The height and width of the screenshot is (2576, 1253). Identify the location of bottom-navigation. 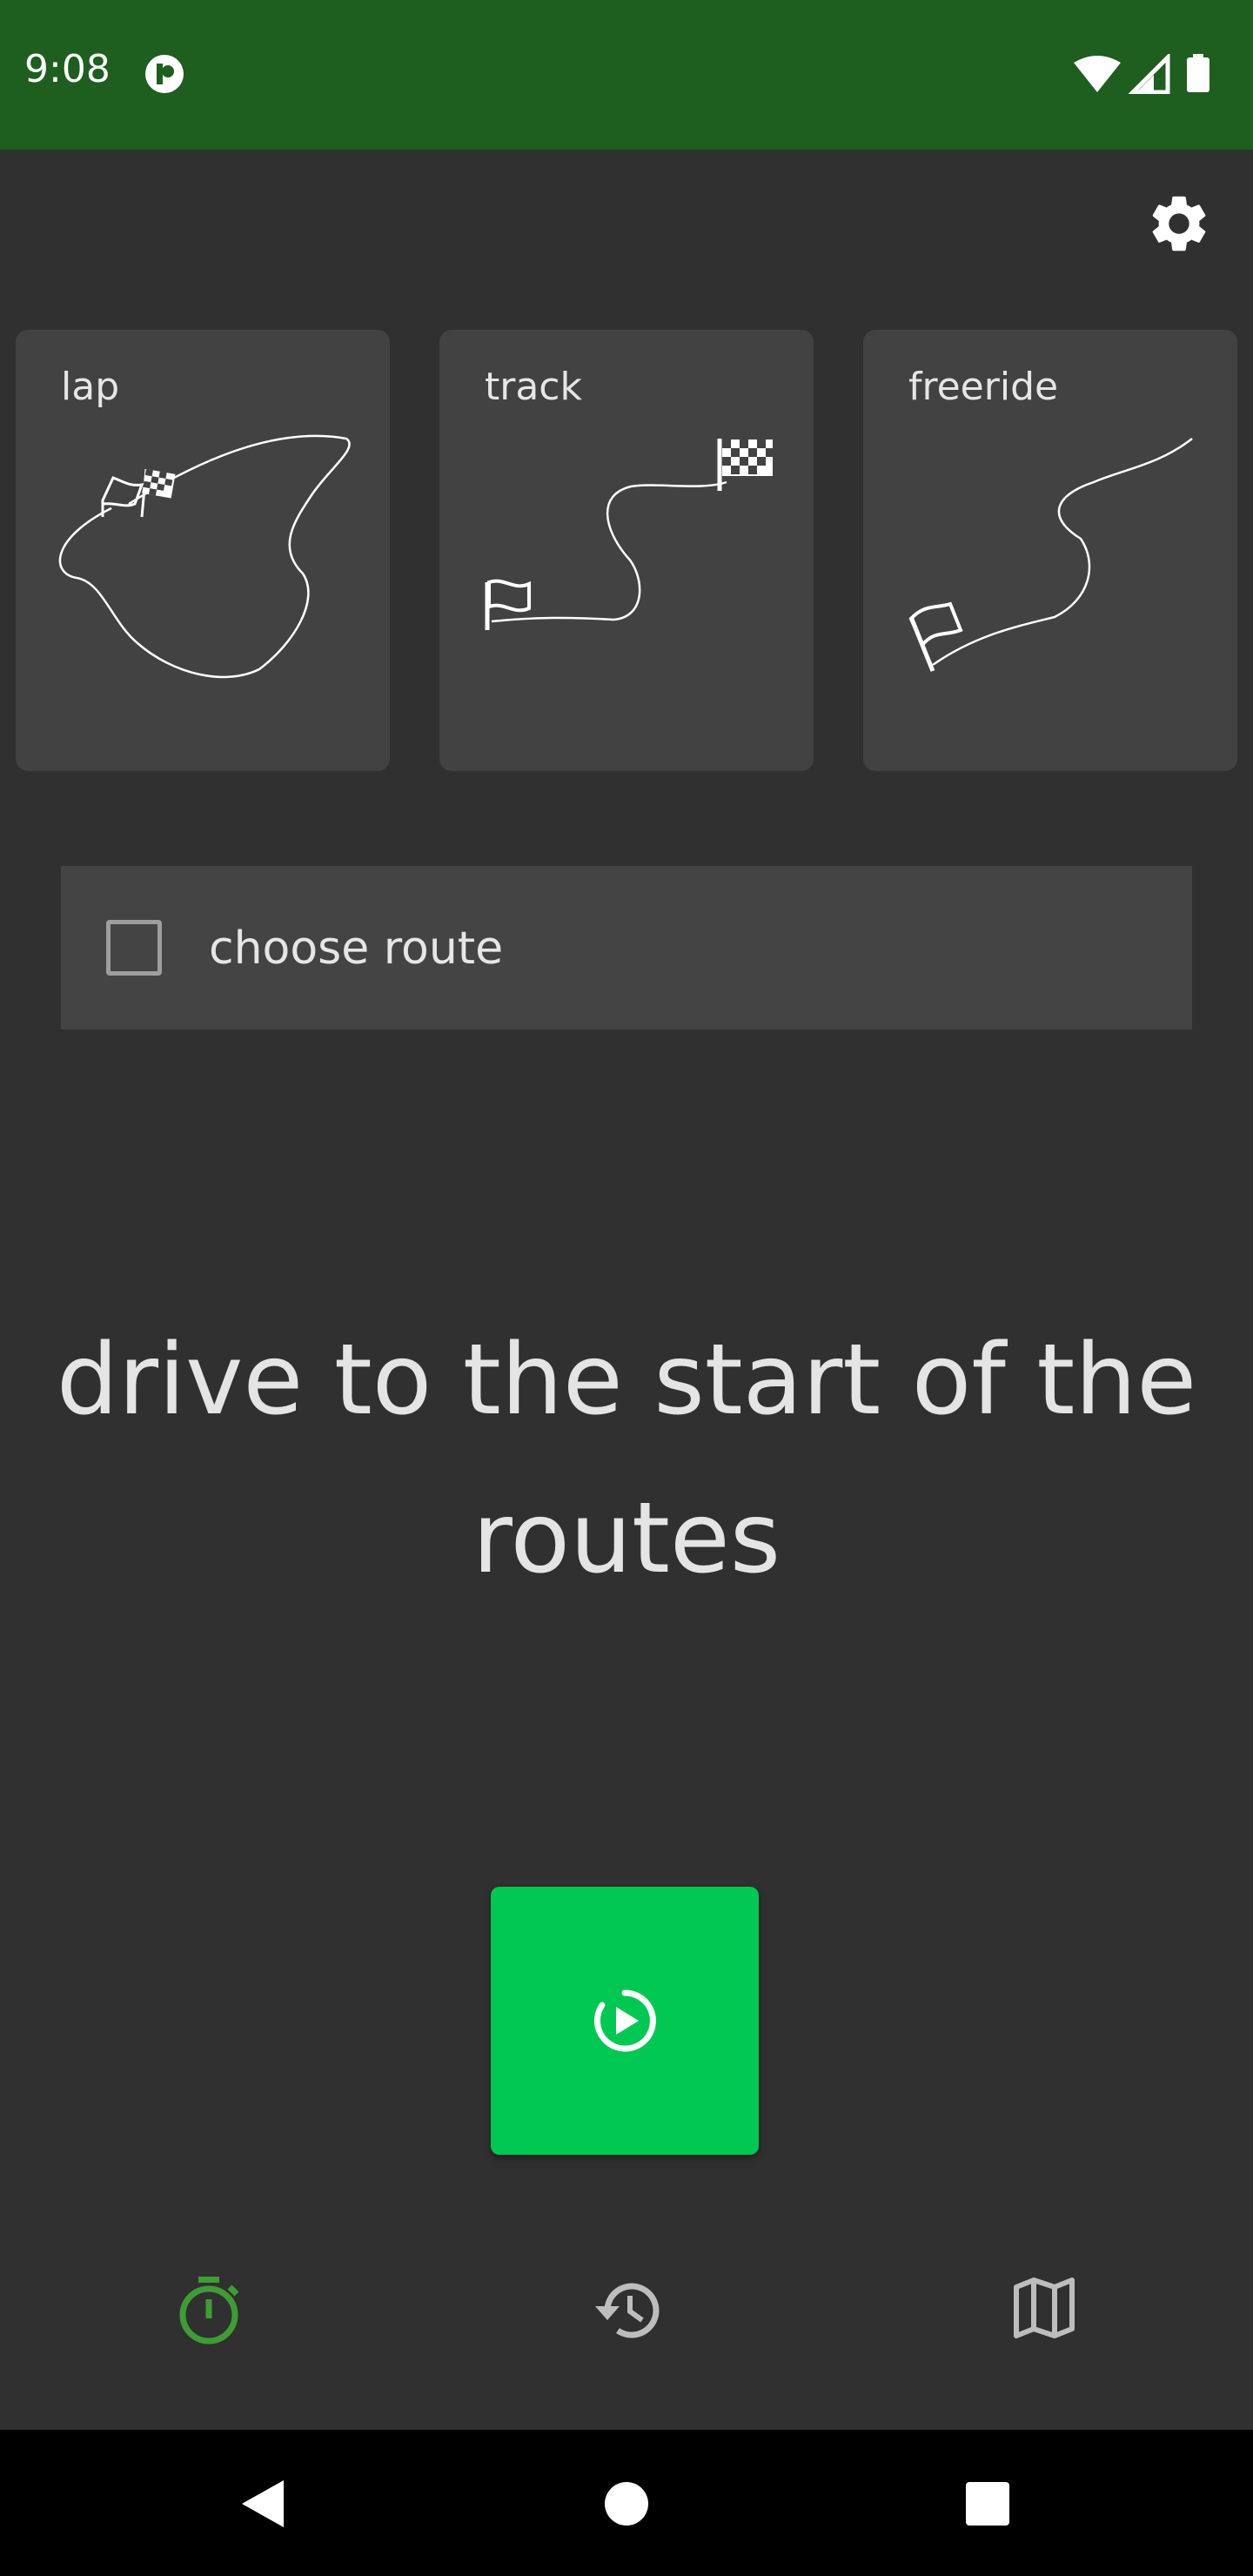
(626, 2323).